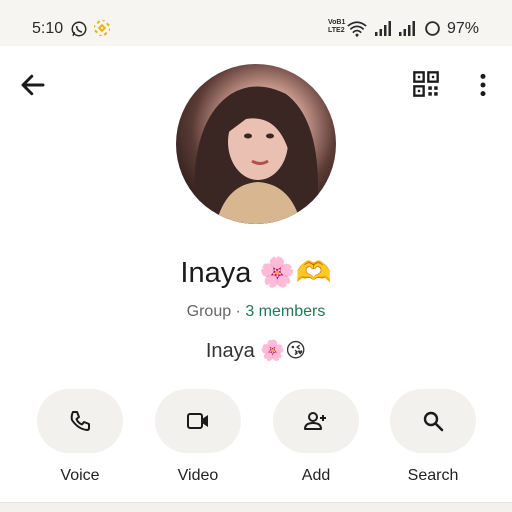 The width and height of the screenshot is (512, 512). What do you see at coordinates (80, 475) in the screenshot?
I see `voice-label: Voice` at bounding box center [80, 475].